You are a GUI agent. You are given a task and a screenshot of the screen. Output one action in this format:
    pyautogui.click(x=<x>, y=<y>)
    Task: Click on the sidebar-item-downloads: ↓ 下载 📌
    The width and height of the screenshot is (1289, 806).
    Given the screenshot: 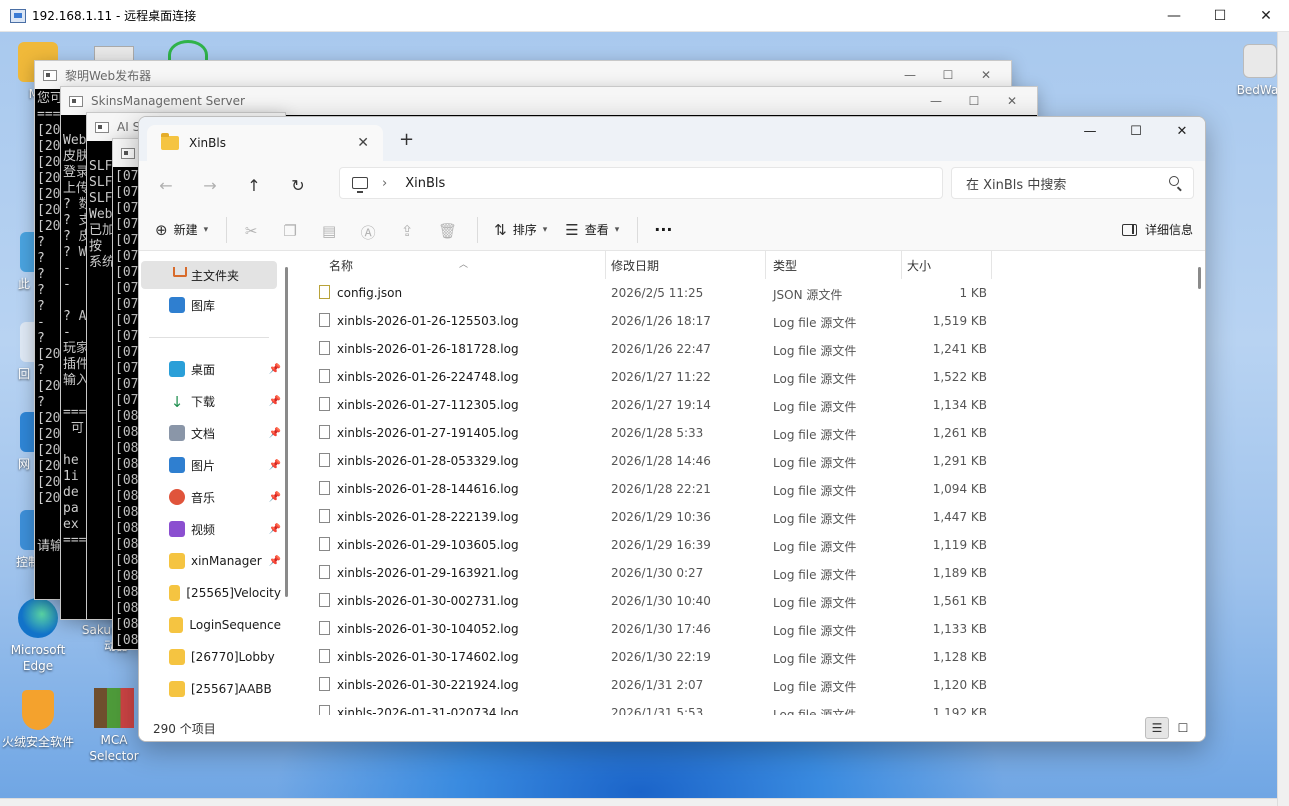 What is the action you would take?
    pyautogui.click(x=225, y=401)
    